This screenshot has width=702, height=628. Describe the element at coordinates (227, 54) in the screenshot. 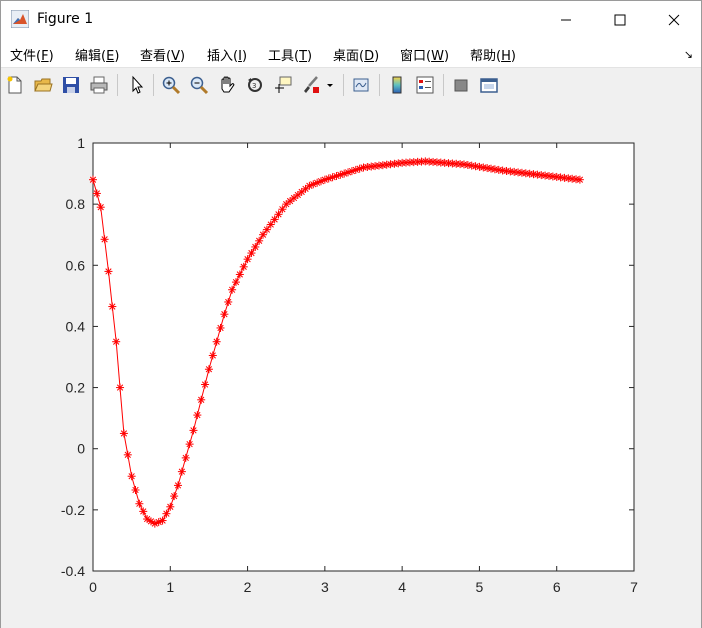

I see `menu-insert: 插入(I)` at that location.